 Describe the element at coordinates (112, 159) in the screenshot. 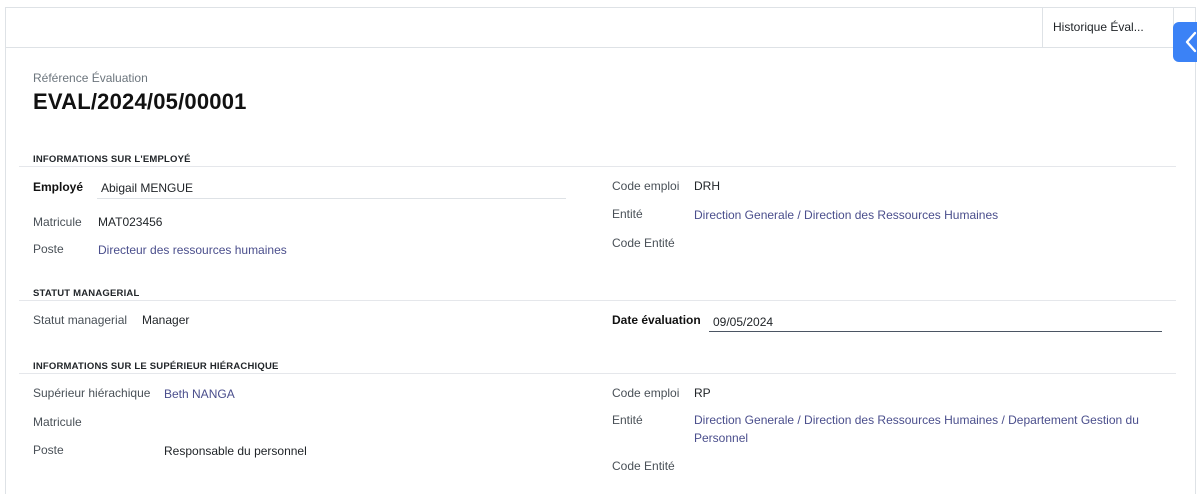

I see `employee-section-title: INFORMATIONS SUR L'EMPLOYÉ` at that location.